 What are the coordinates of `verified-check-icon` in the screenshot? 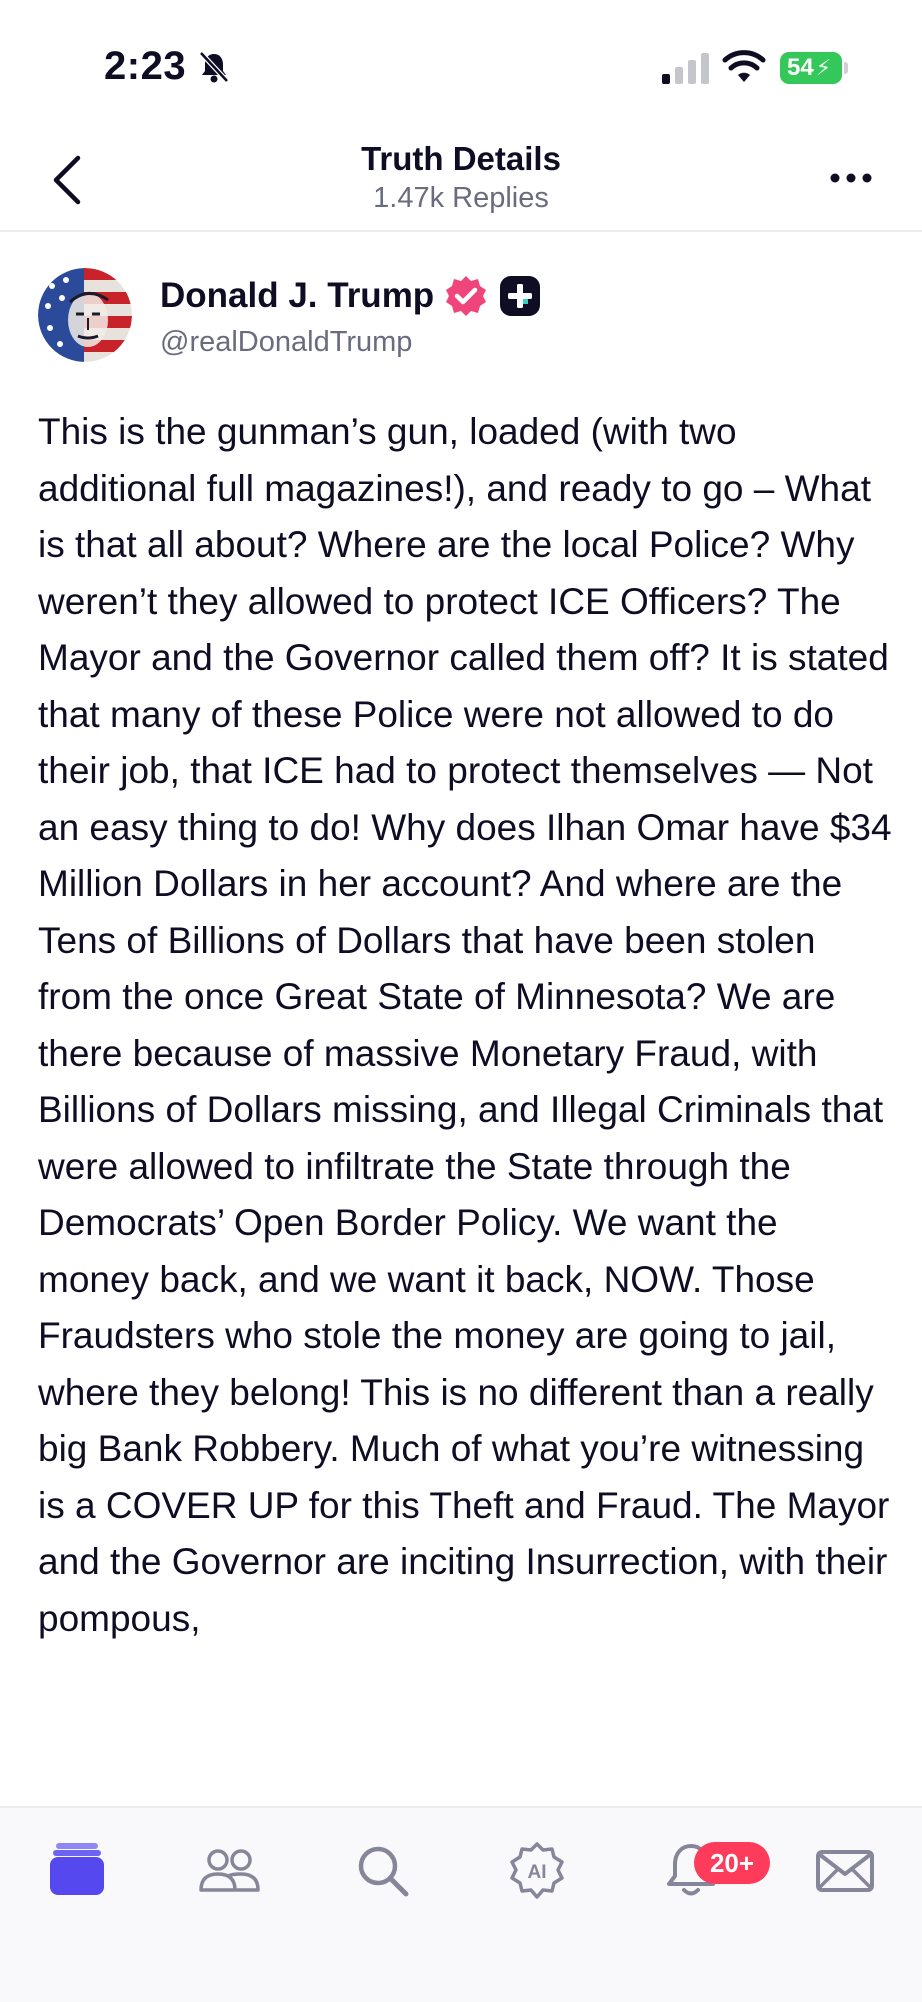 It's located at (466, 296).